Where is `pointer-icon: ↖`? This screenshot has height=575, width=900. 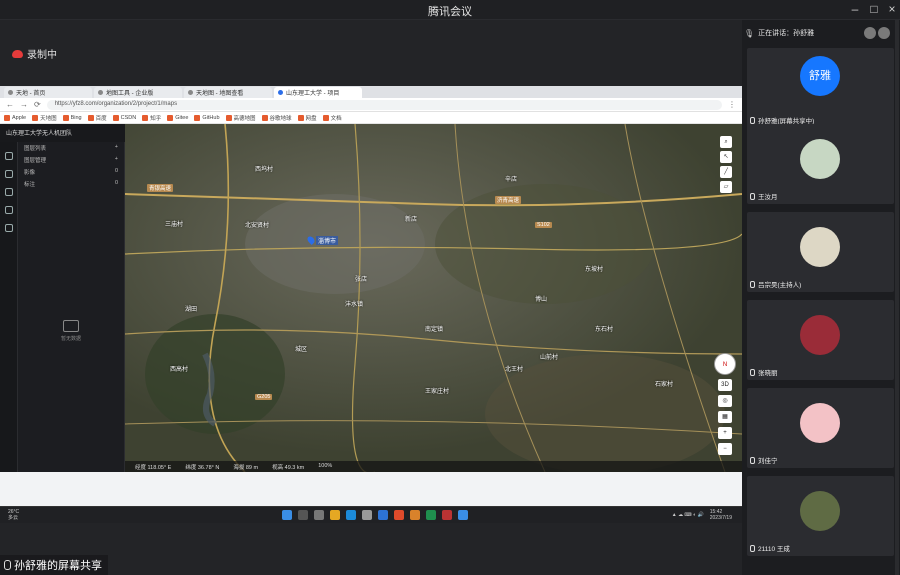 pointer-icon: ↖ is located at coordinates (726, 157).